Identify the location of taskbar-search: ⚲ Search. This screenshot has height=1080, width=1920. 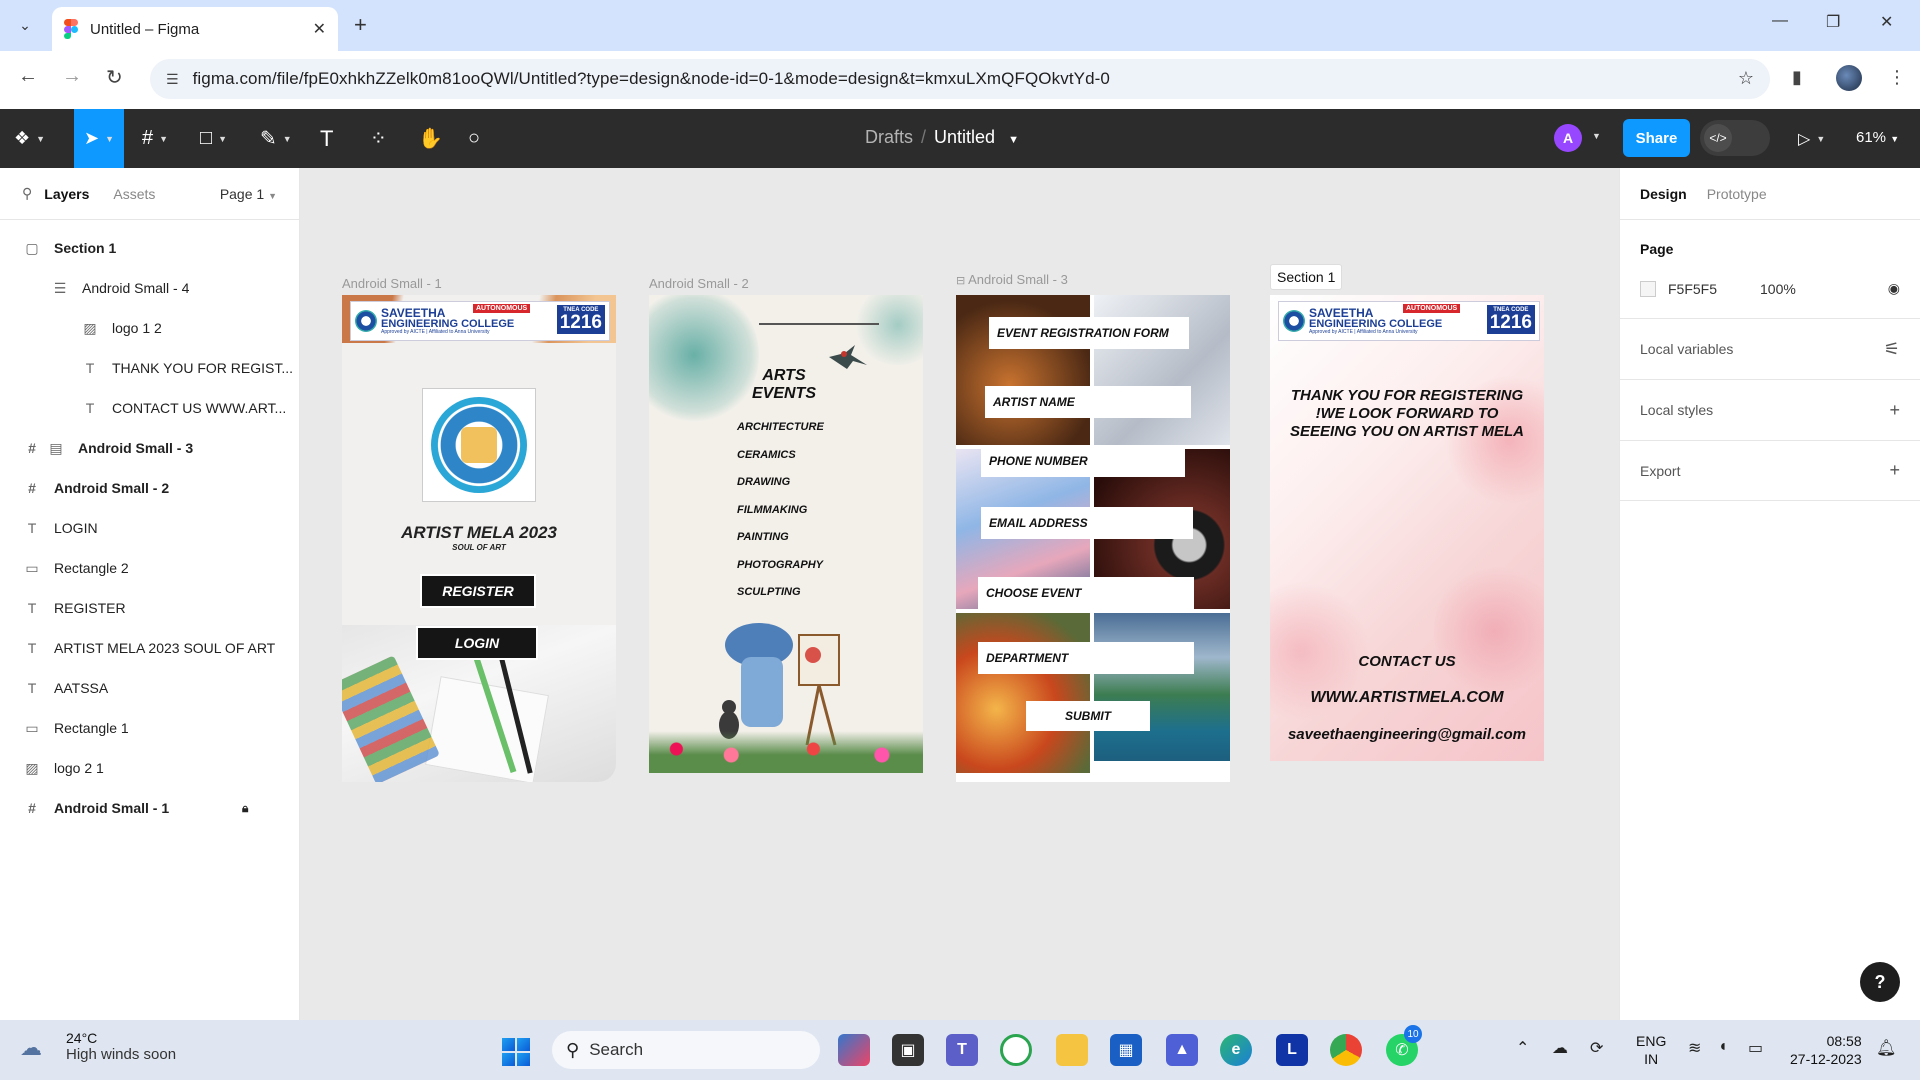
(686, 1050).